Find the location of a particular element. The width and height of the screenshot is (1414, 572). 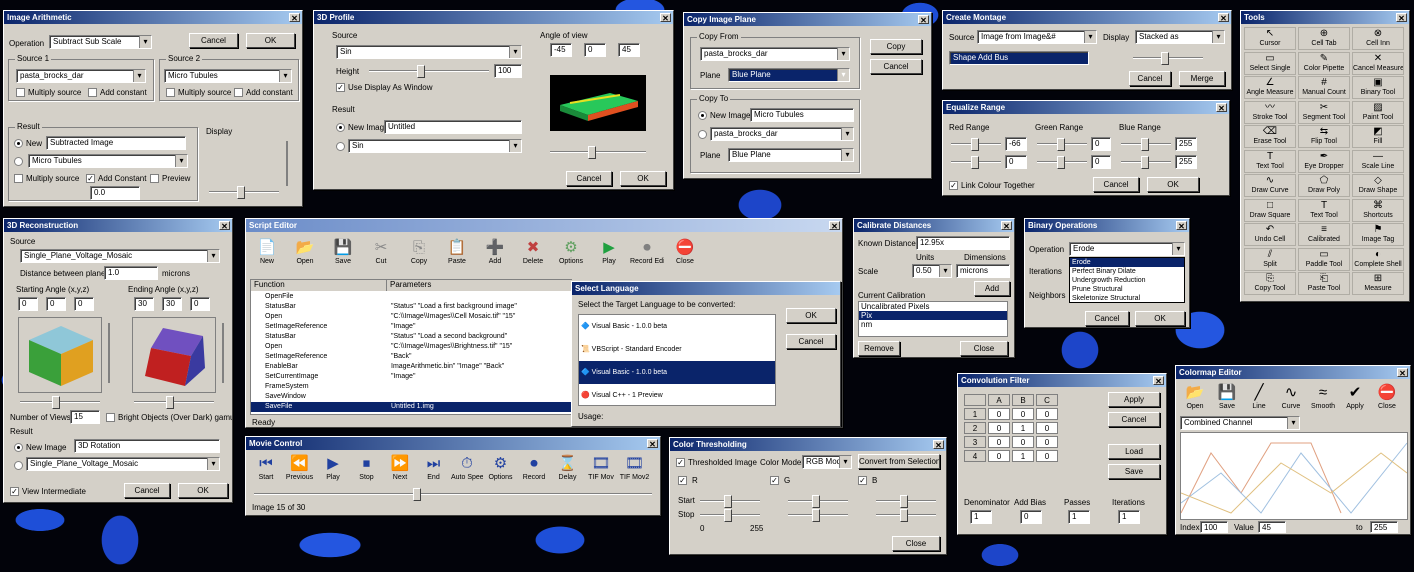

blue-start-slider is located at coordinates (906, 501).